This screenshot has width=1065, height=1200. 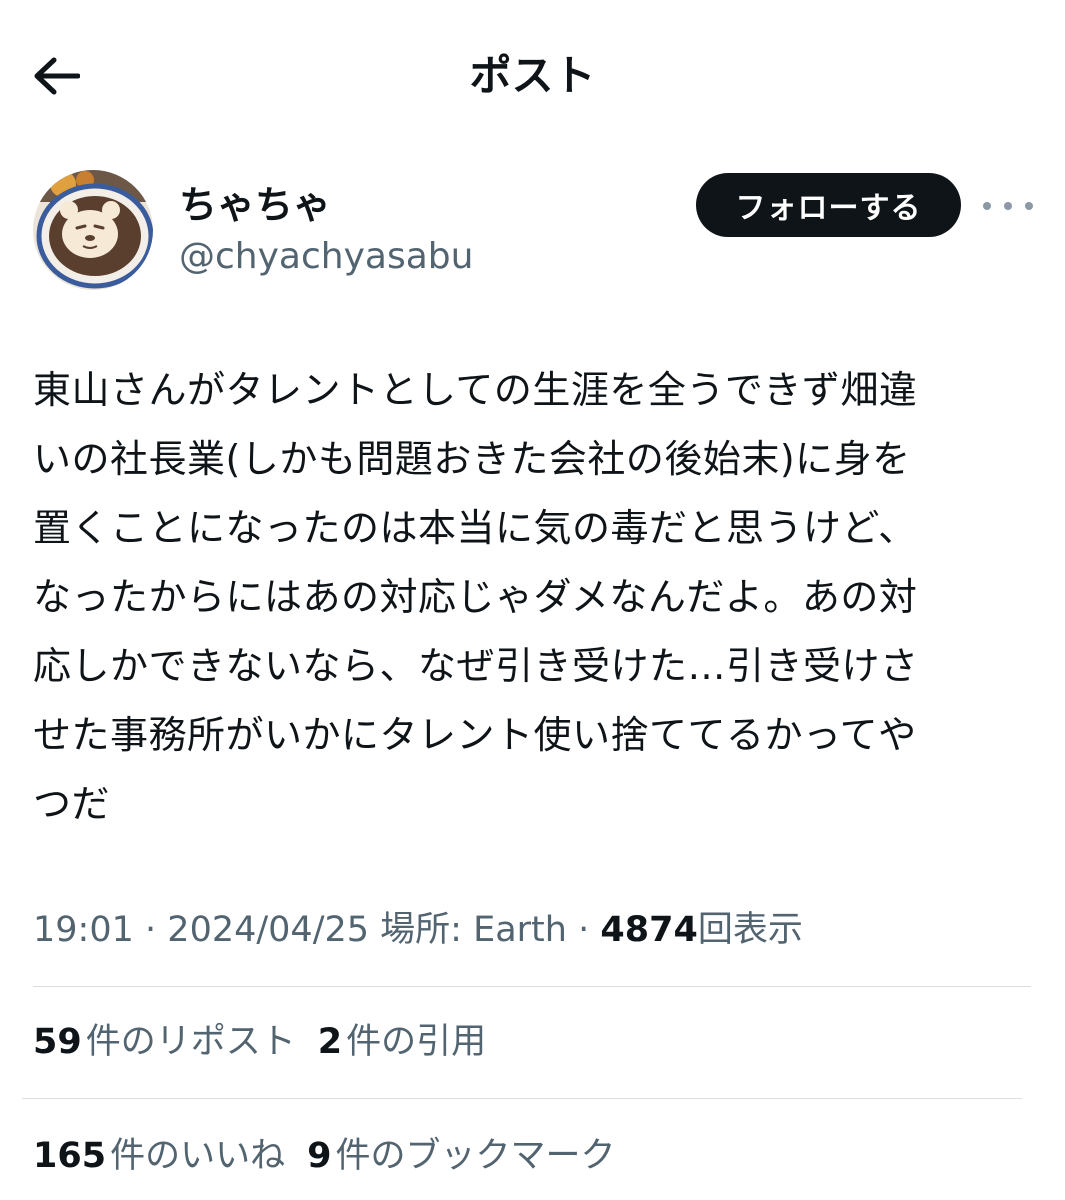 I want to click on reposts-label: 件のリポスト, so click(x=190, y=1042).